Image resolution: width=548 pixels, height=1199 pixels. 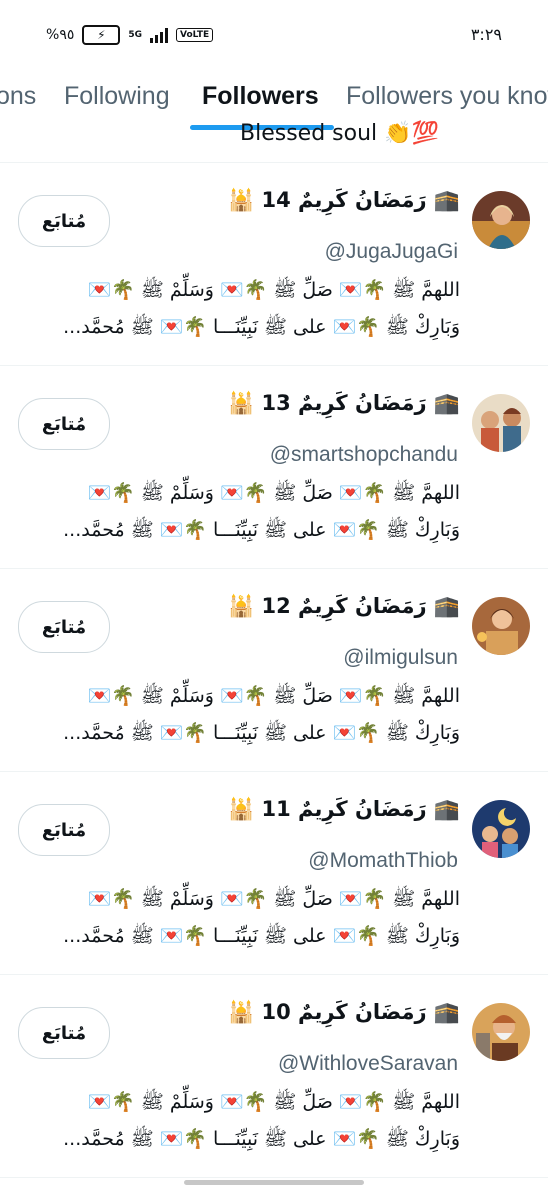 What do you see at coordinates (60, 35) in the screenshot?
I see `battery-percent: %٩٥` at bounding box center [60, 35].